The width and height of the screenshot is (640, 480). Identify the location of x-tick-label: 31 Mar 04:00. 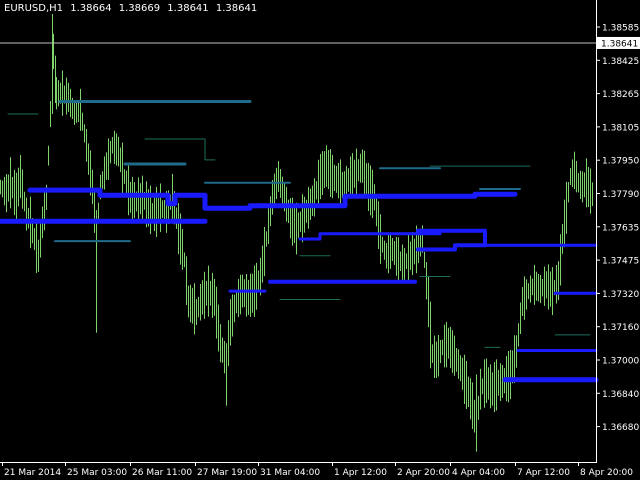
(290, 473).